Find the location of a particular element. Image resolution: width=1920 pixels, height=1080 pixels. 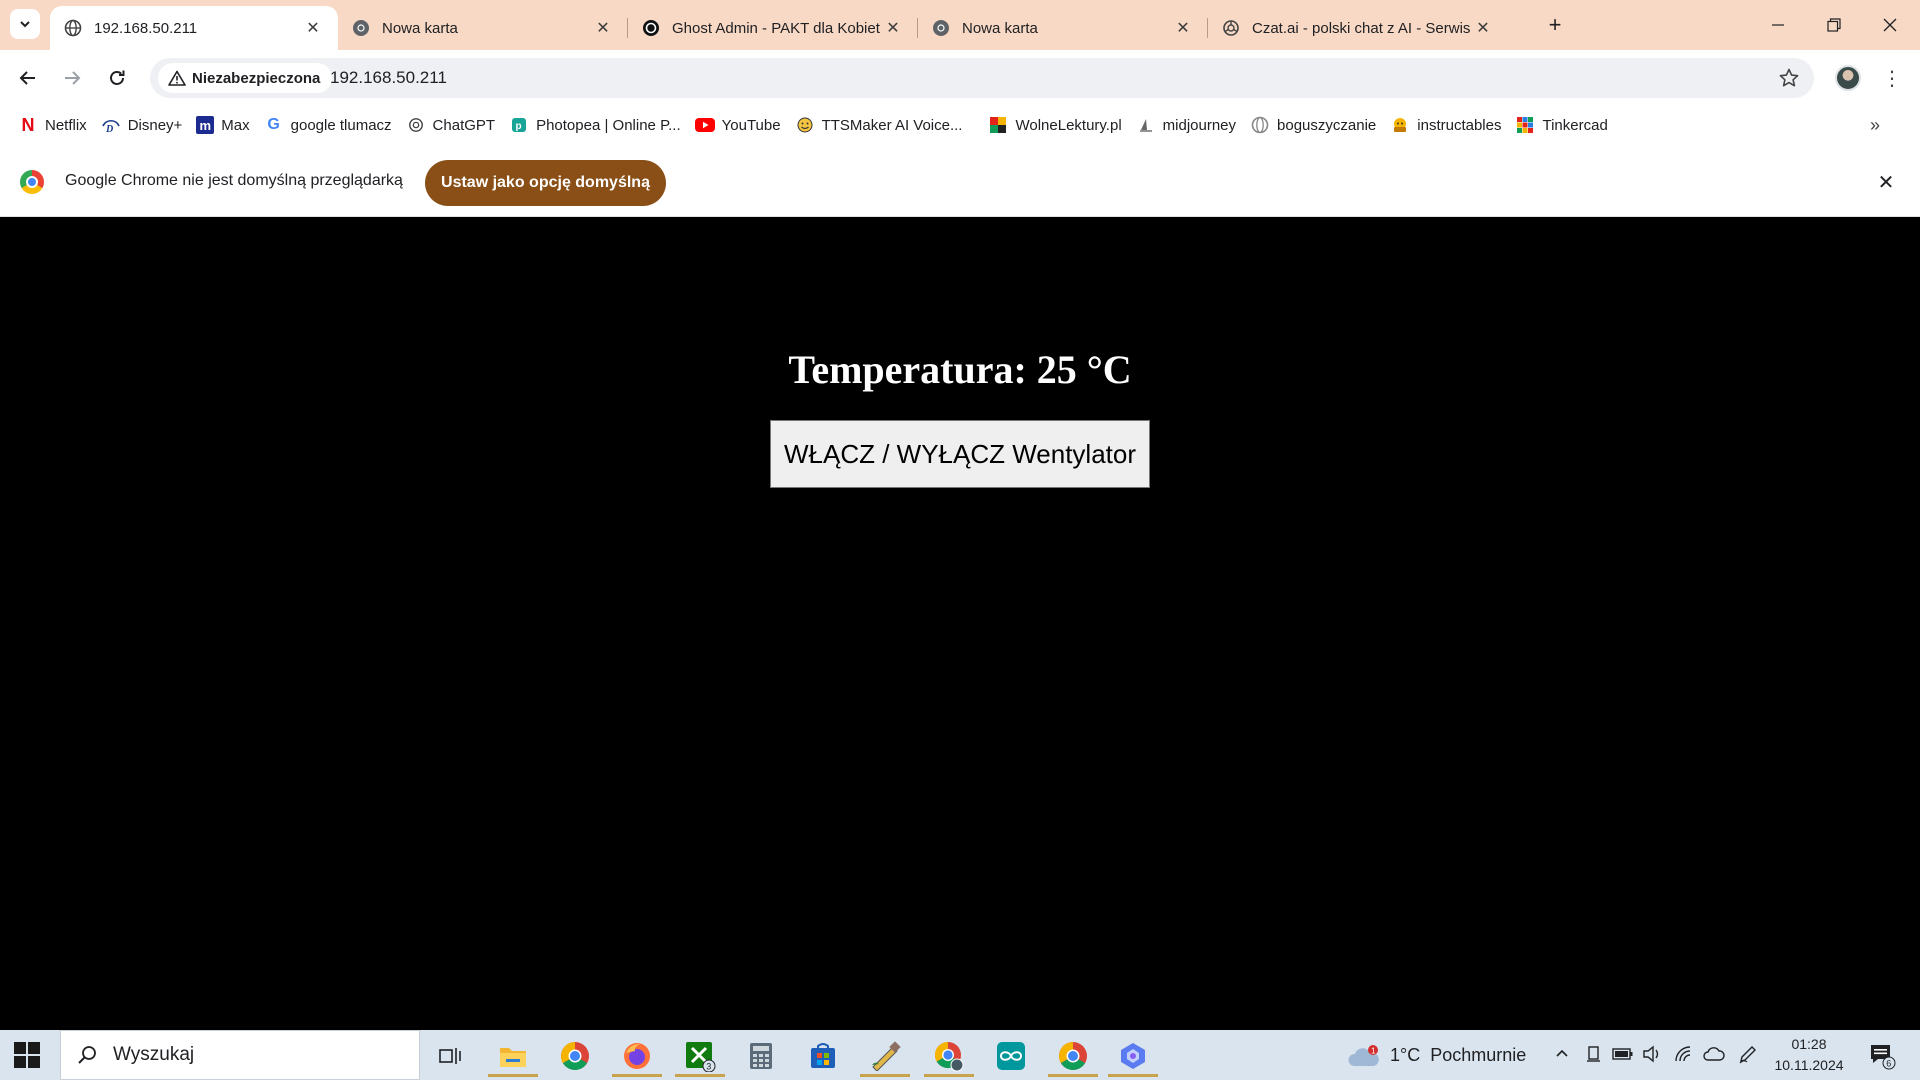

chevron-double-right-icon: » is located at coordinates (1874, 124).